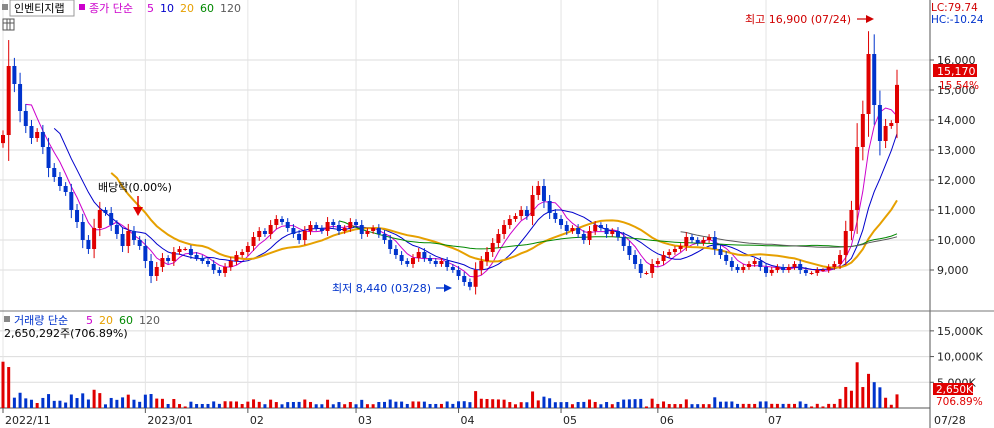  What do you see at coordinates (111, 8) in the screenshot?
I see `ma-legend-title: 종가 단순` at bounding box center [111, 8].